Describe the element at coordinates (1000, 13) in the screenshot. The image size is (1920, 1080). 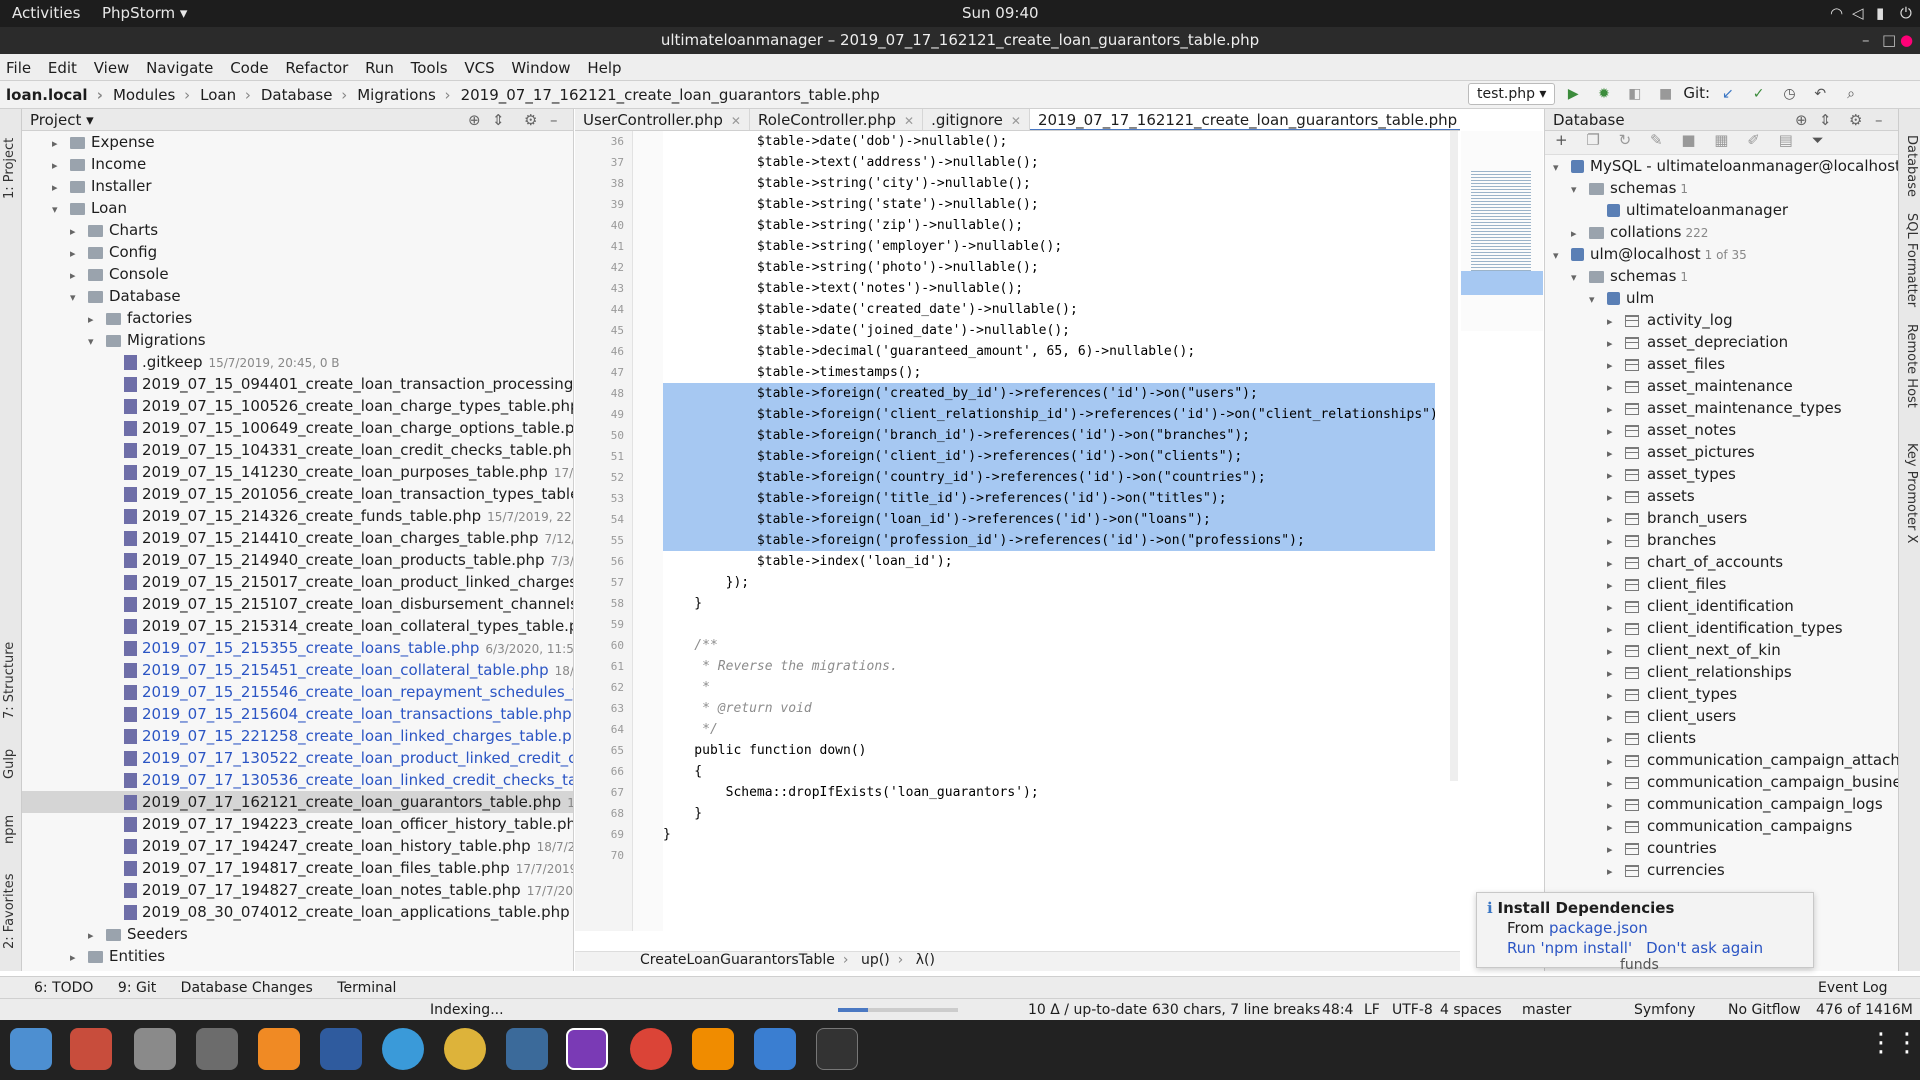
I see `clock: Sun 09:40` at that location.